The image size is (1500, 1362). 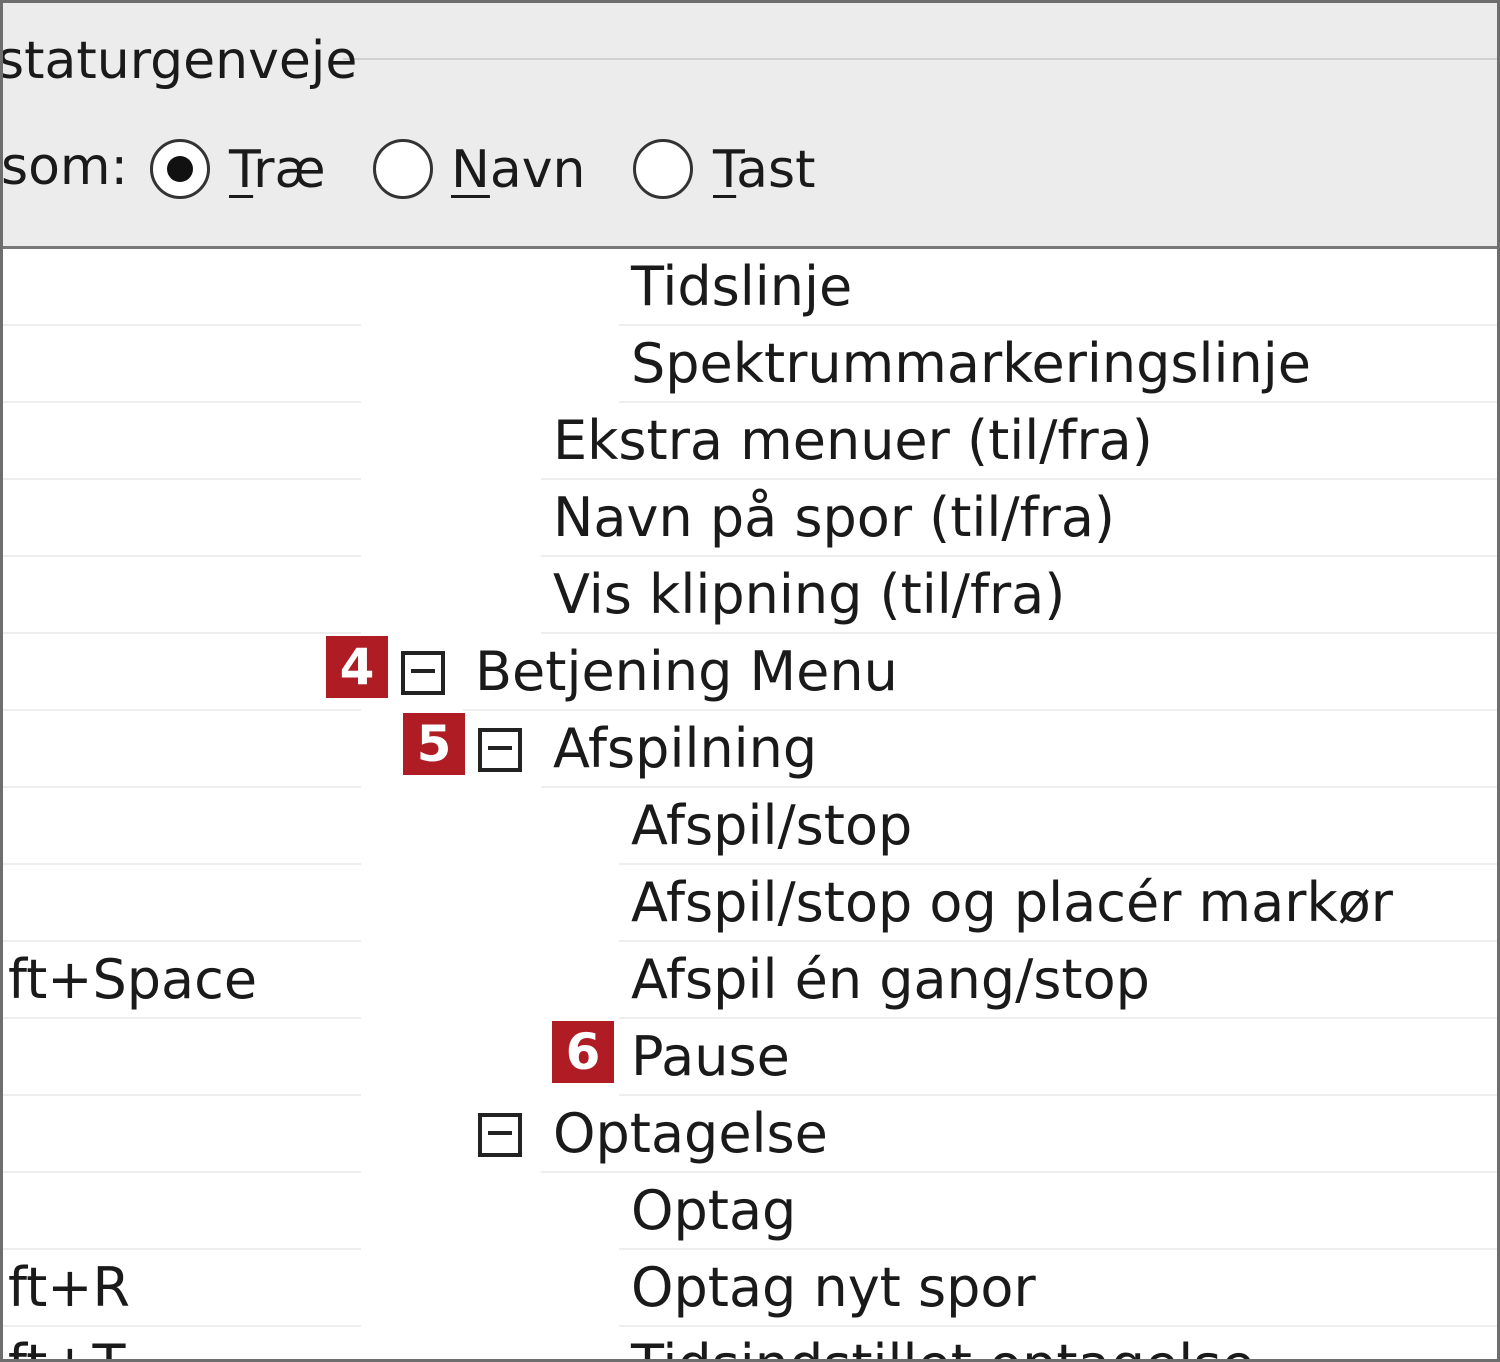 I want to click on tree-item-label: Afspilning, so click(x=685, y=748).